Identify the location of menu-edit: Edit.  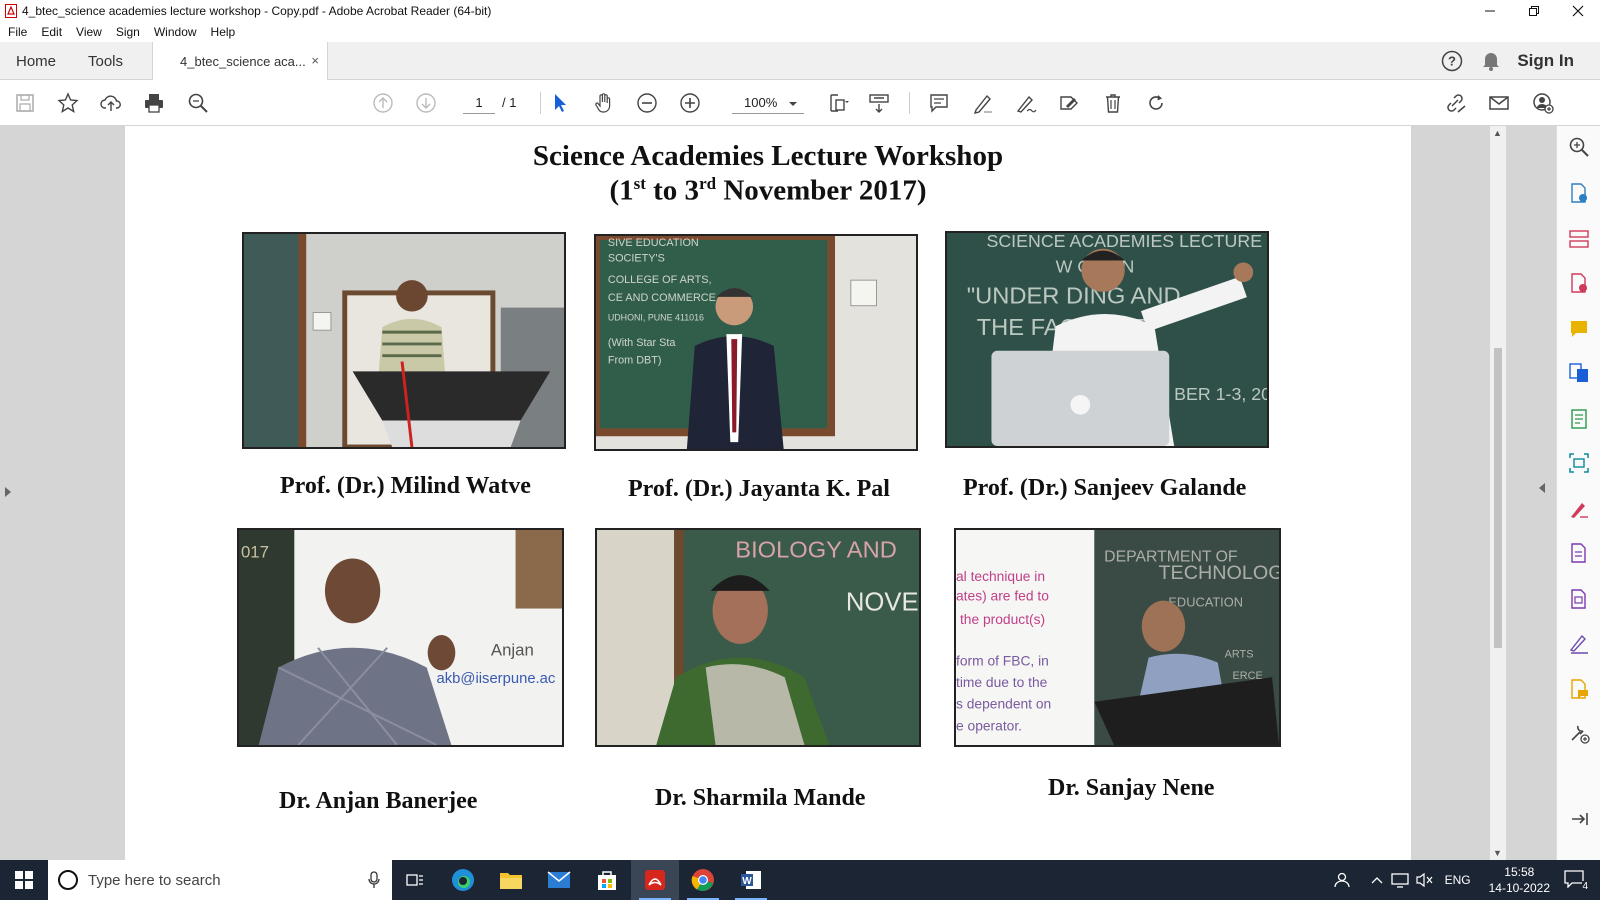
(51, 32).